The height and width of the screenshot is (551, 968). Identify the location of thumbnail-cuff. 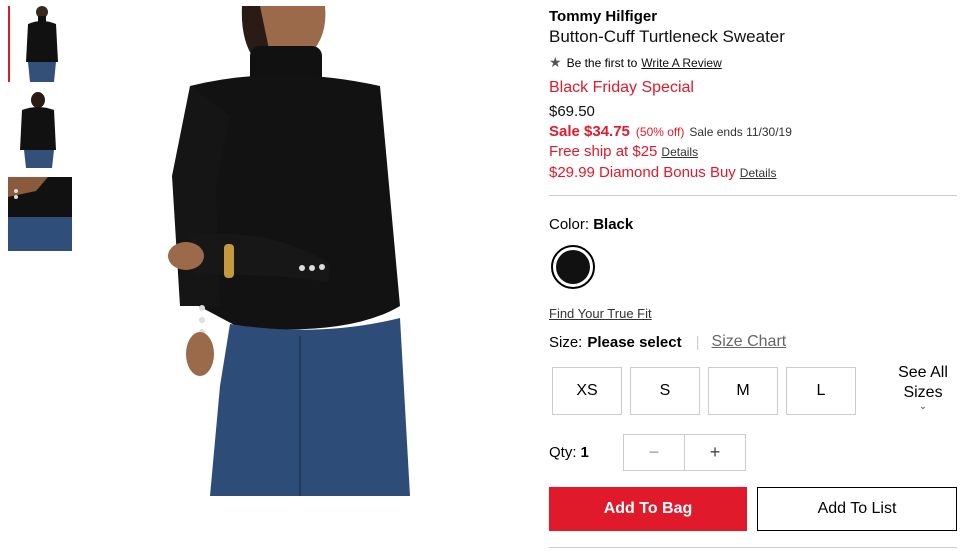
(40, 214).